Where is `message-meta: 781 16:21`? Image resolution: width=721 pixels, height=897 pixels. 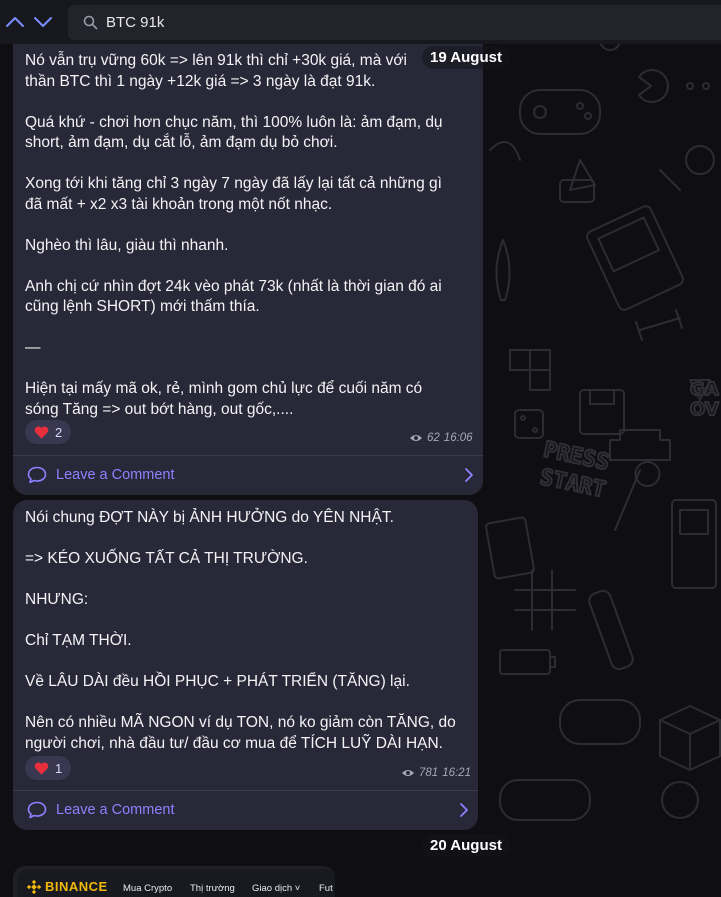
message-meta: 781 16:21 is located at coordinates (436, 773).